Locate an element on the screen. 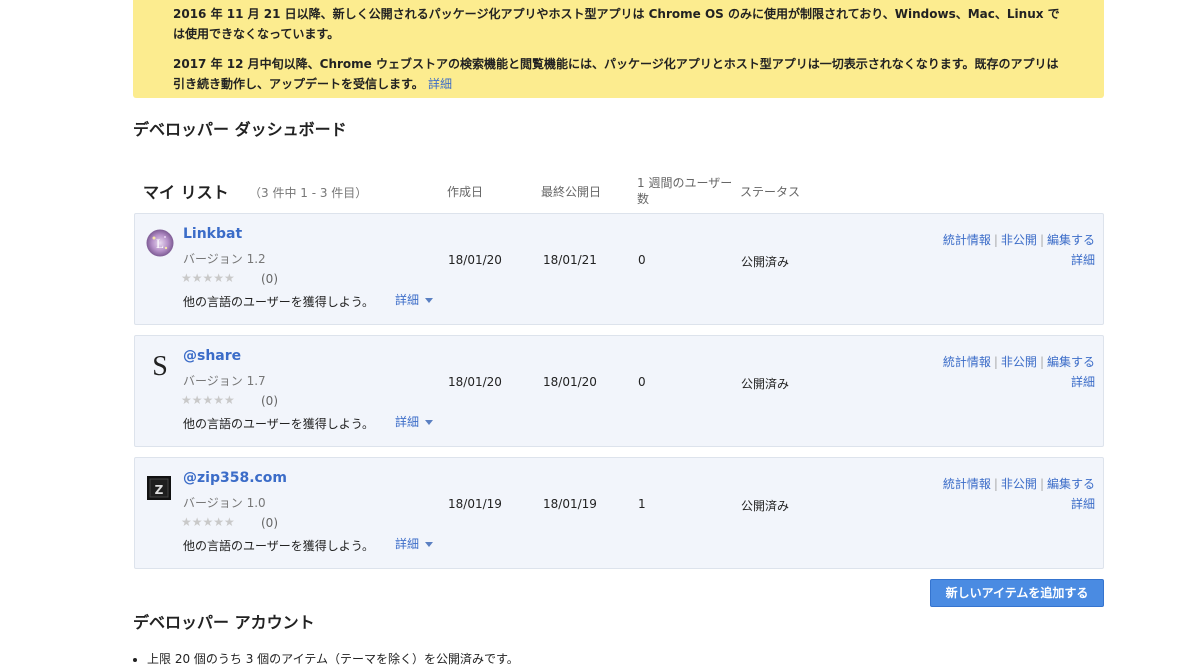 This screenshot has width=1188, height=671. svg-text: L is located at coordinates (160, 243).